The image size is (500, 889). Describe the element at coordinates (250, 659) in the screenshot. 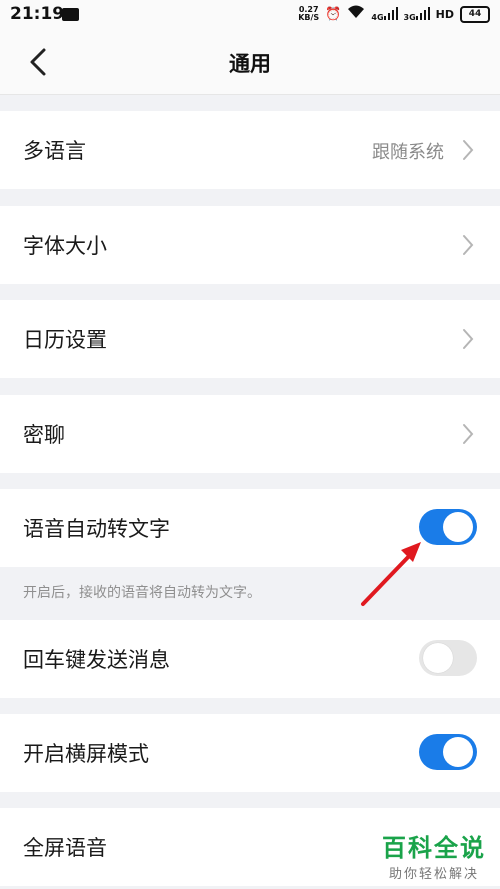

I see `setting-row-enter-send: 回车键发送消息` at that location.